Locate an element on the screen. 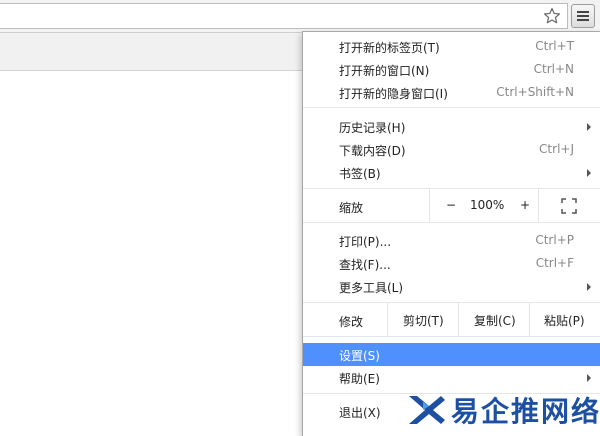  menu-item-history: 历史记录(H) is located at coordinates (451, 126).